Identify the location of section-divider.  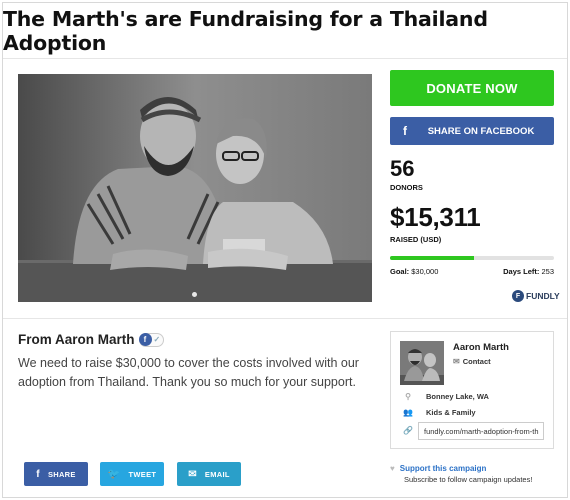
(285, 318).